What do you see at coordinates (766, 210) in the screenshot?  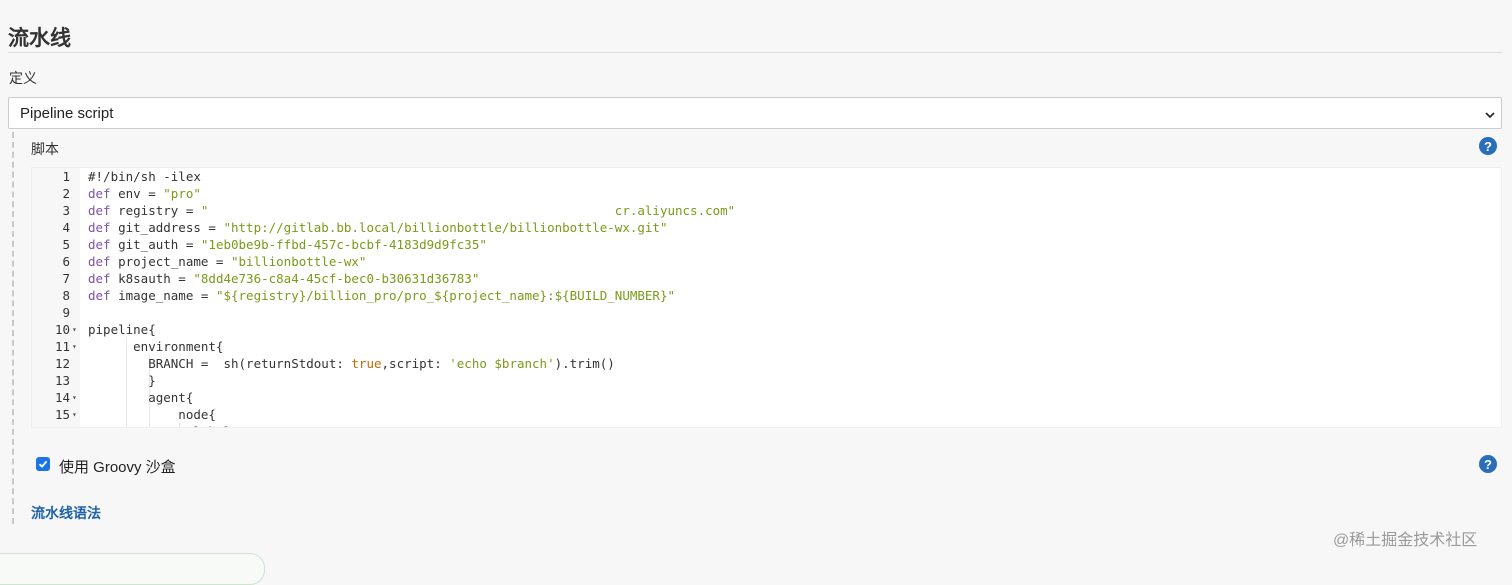 I see `code-line: 3 def registry = " cr.aliyuncs.com"` at bounding box center [766, 210].